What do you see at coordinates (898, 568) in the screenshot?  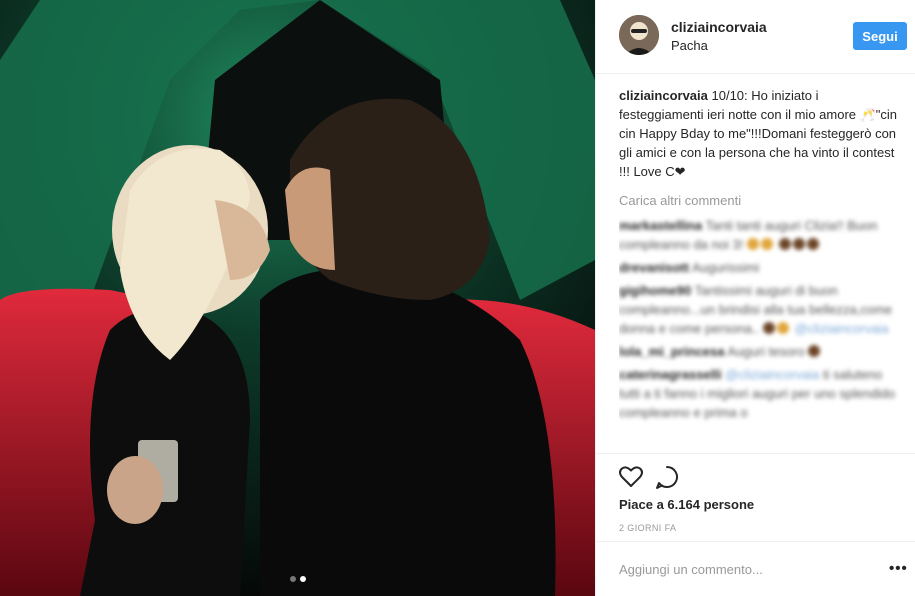 I see `more-options-icon: •••` at bounding box center [898, 568].